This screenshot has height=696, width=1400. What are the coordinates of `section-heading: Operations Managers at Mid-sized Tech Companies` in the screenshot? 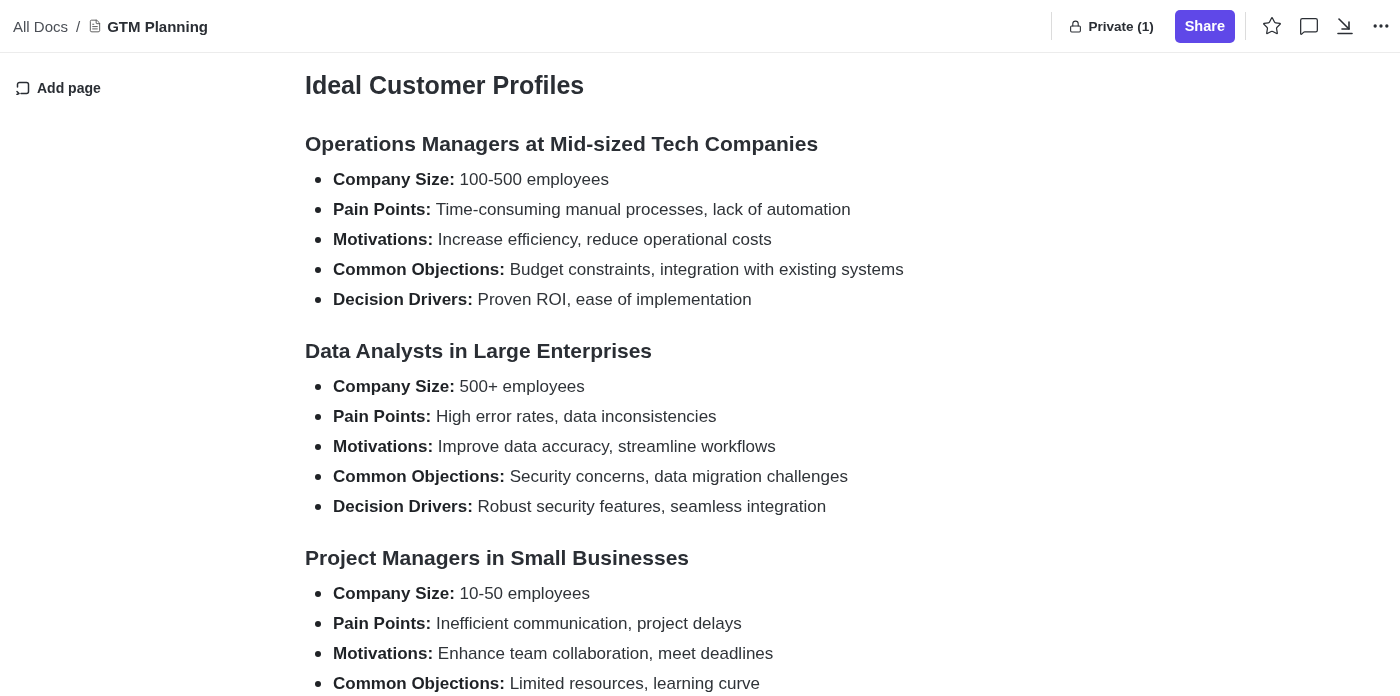 It's located at (562, 144).